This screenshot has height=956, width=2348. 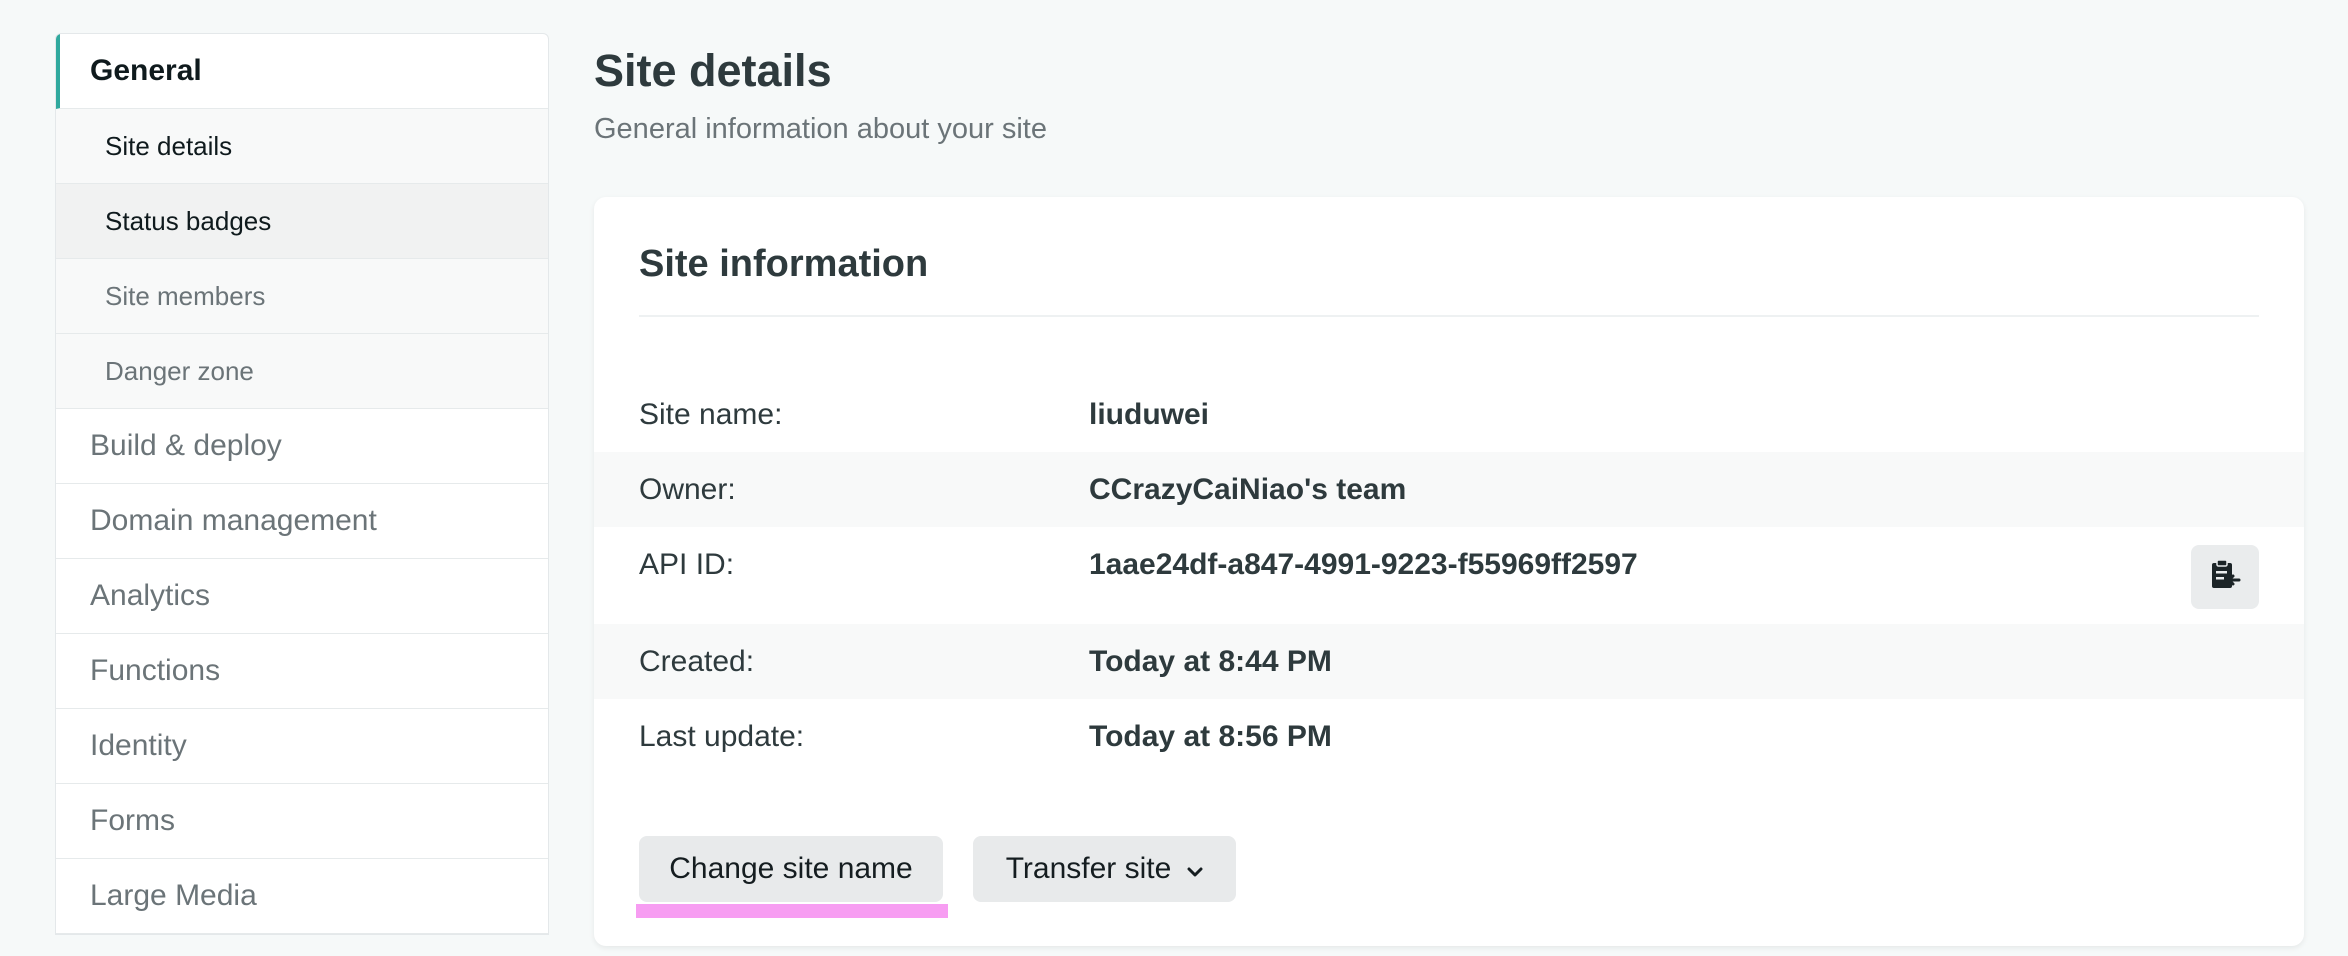 What do you see at coordinates (722, 736) in the screenshot?
I see `info-label: Last update:` at bounding box center [722, 736].